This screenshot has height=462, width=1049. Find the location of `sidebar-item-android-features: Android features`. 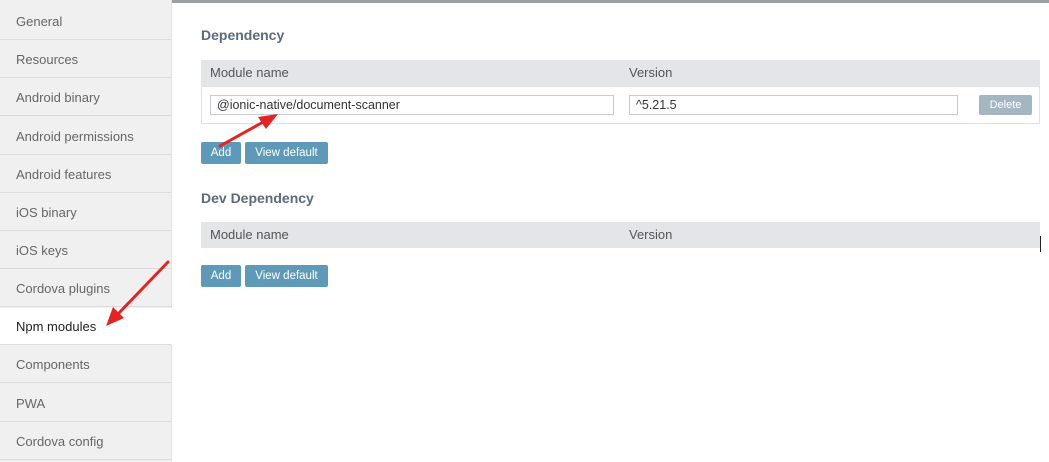

sidebar-item-android-features: Android features is located at coordinates (85, 174).